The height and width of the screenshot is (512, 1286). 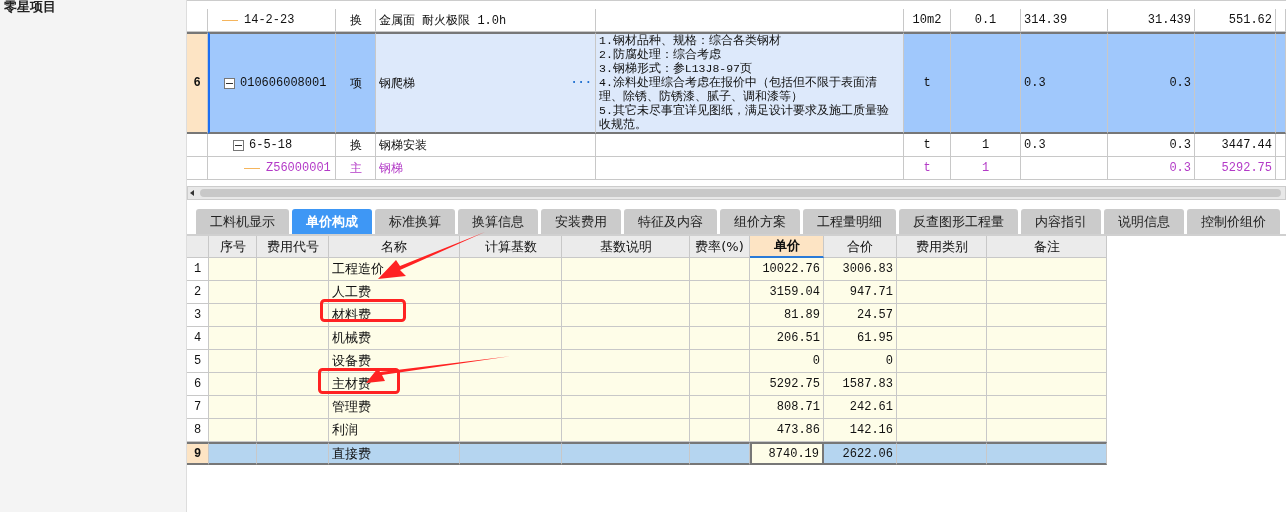 I want to click on row-number: 1, so click(x=198, y=269).